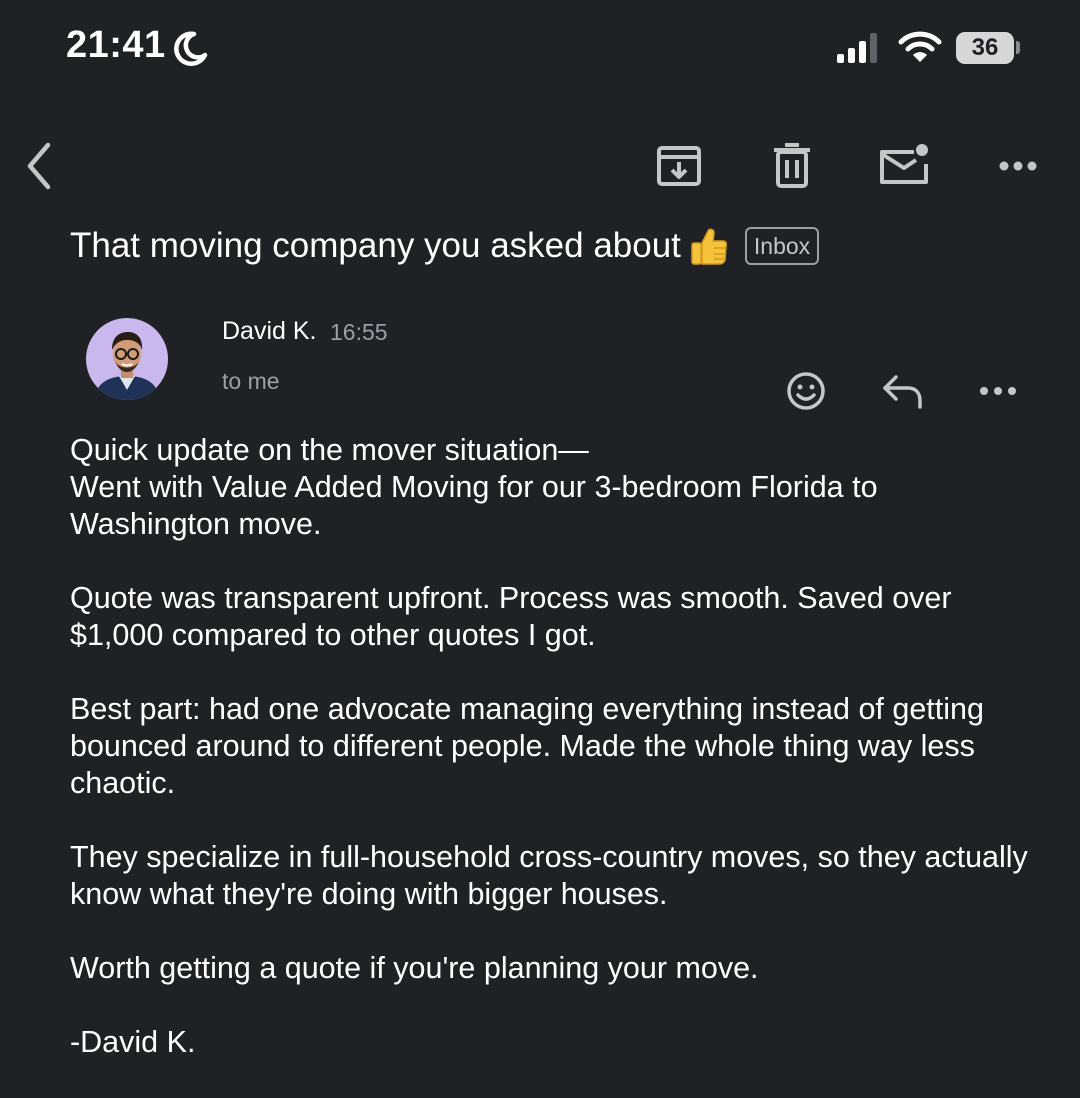  I want to click on trash-icon, so click(792, 165).